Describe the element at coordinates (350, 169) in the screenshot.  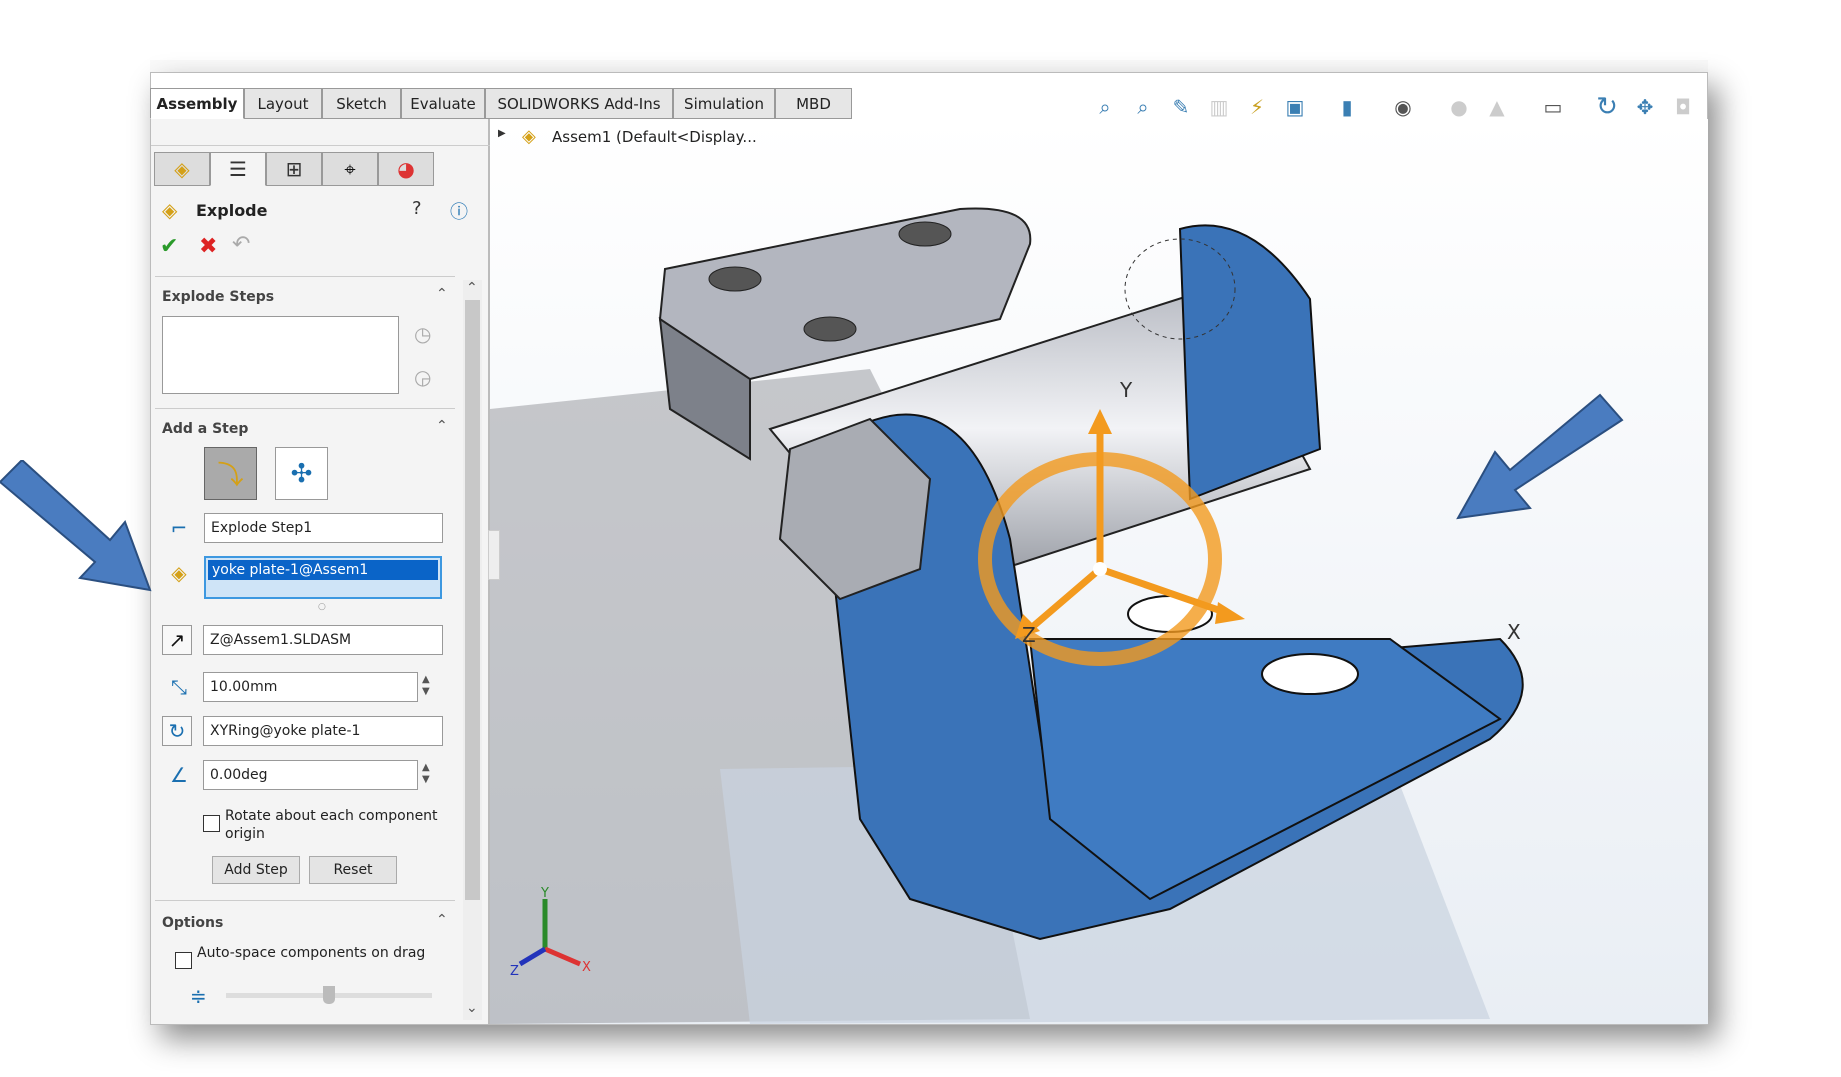
I see `tab-dimxpert-manager: ⌖` at that location.